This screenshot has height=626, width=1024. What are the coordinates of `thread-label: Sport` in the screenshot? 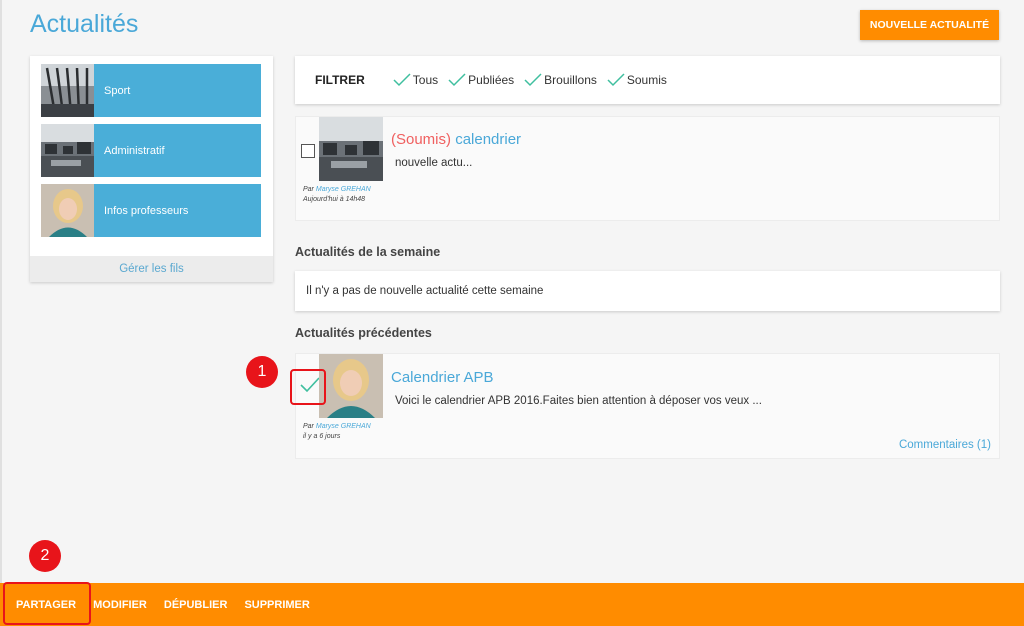 It's located at (117, 90).